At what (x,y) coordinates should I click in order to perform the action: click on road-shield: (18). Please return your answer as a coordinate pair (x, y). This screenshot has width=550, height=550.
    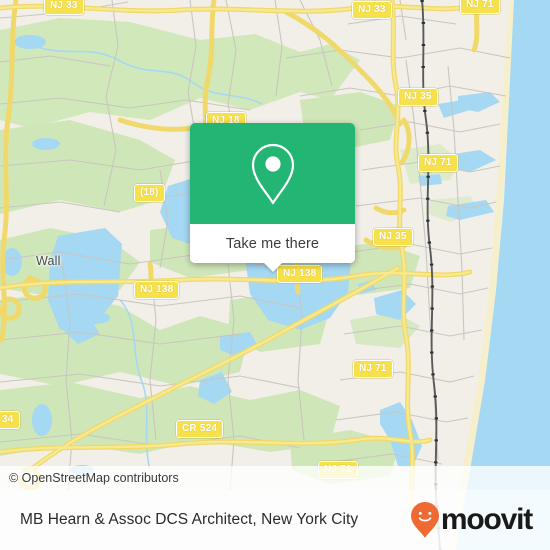
    Looking at the image, I should click on (149, 193).